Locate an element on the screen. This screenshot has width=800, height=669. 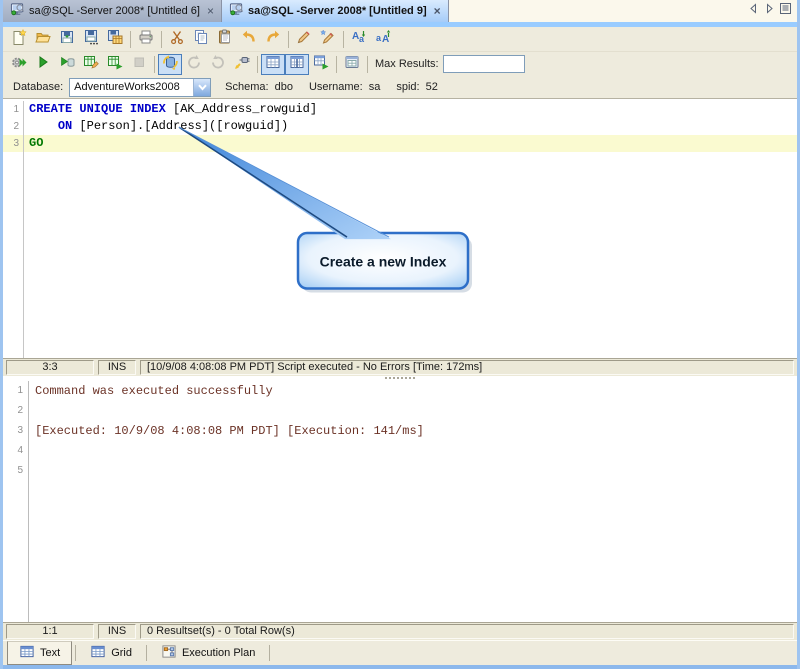
pin-results-button is located at coordinates (352, 64).